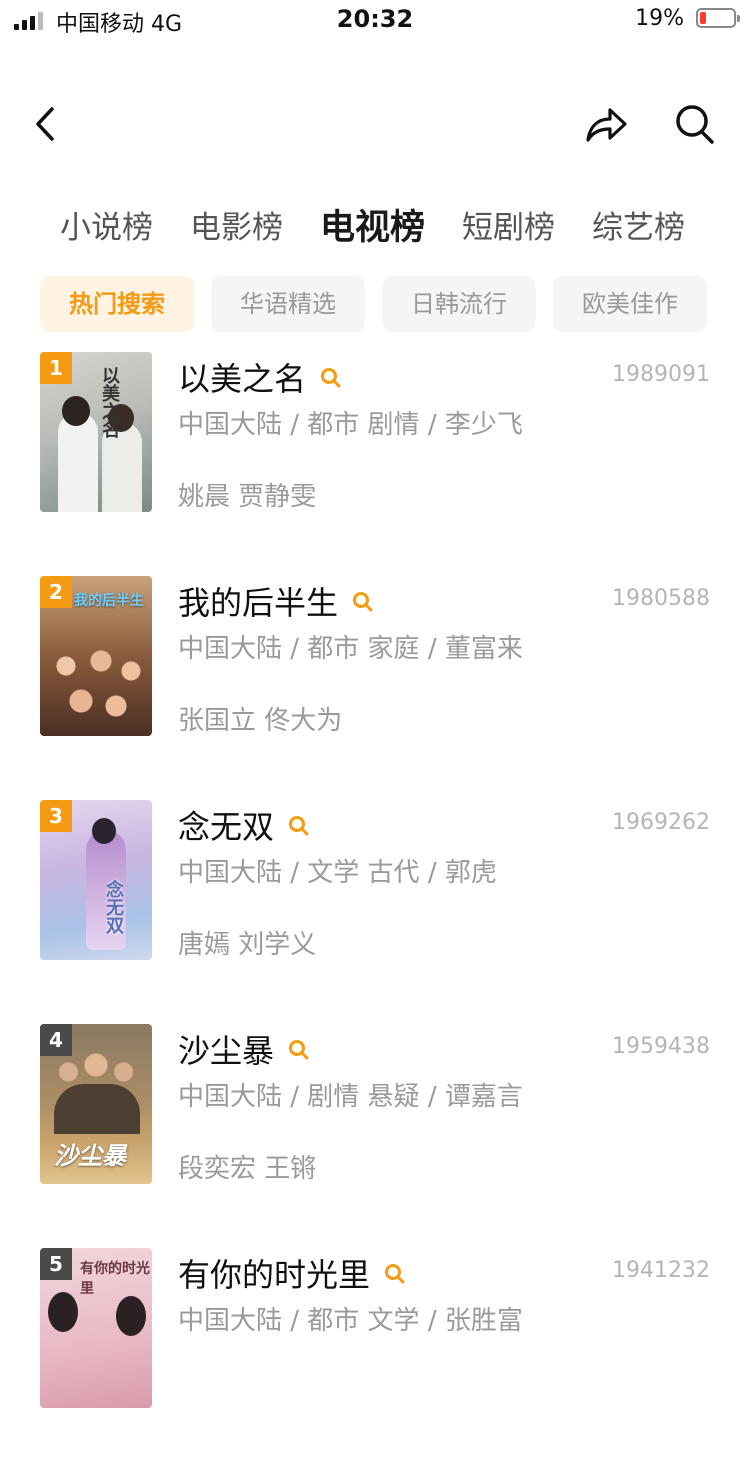 The height and width of the screenshot is (1472, 750). I want to click on search-count: 1959438, so click(661, 1046).